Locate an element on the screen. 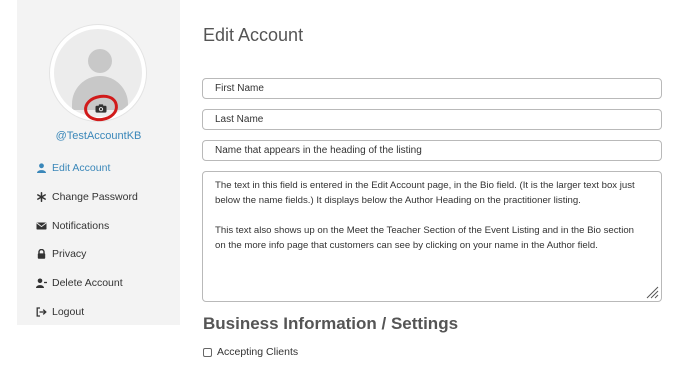 This screenshot has height=365, width=698. accepting-clients-option: Accepting Clients is located at coordinates (250, 352).